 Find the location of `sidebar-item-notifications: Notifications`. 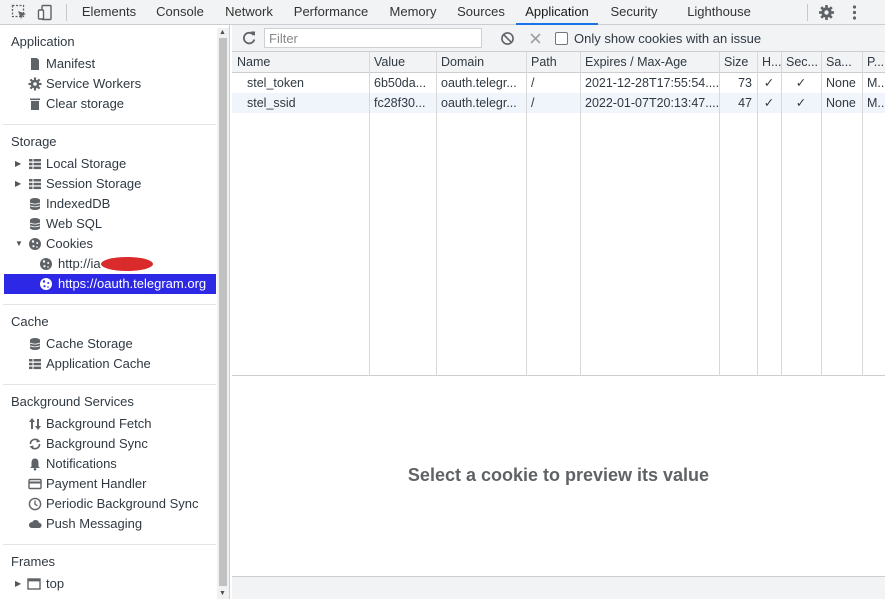

sidebar-item-notifications: Notifications is located at coordinates (108, 464).